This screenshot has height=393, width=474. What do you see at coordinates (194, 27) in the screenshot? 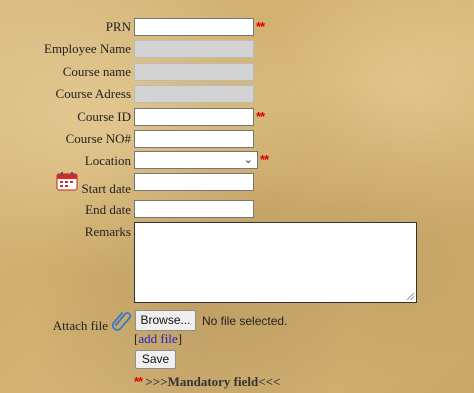
I see `prn-input` at bounding box center [194, 27].